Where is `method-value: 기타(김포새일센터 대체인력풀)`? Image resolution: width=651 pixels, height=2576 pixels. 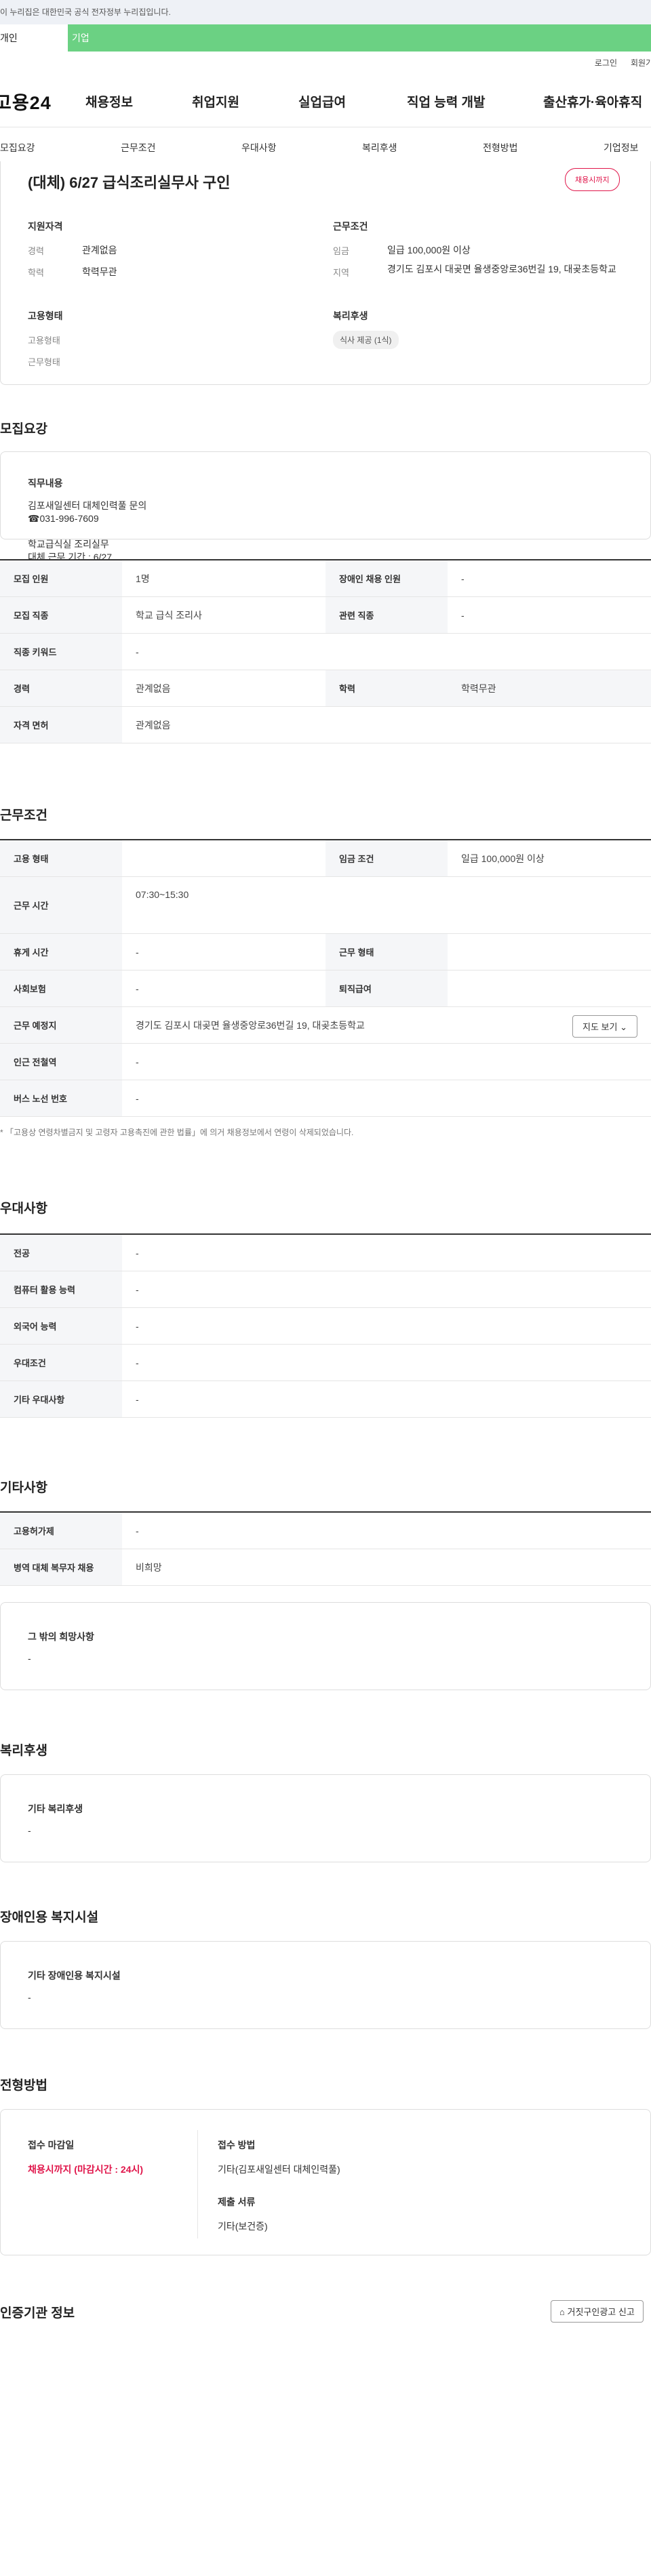
method-value: 기타(김포새일센터 대체인력풀) is located at coordinates (279, 2169).